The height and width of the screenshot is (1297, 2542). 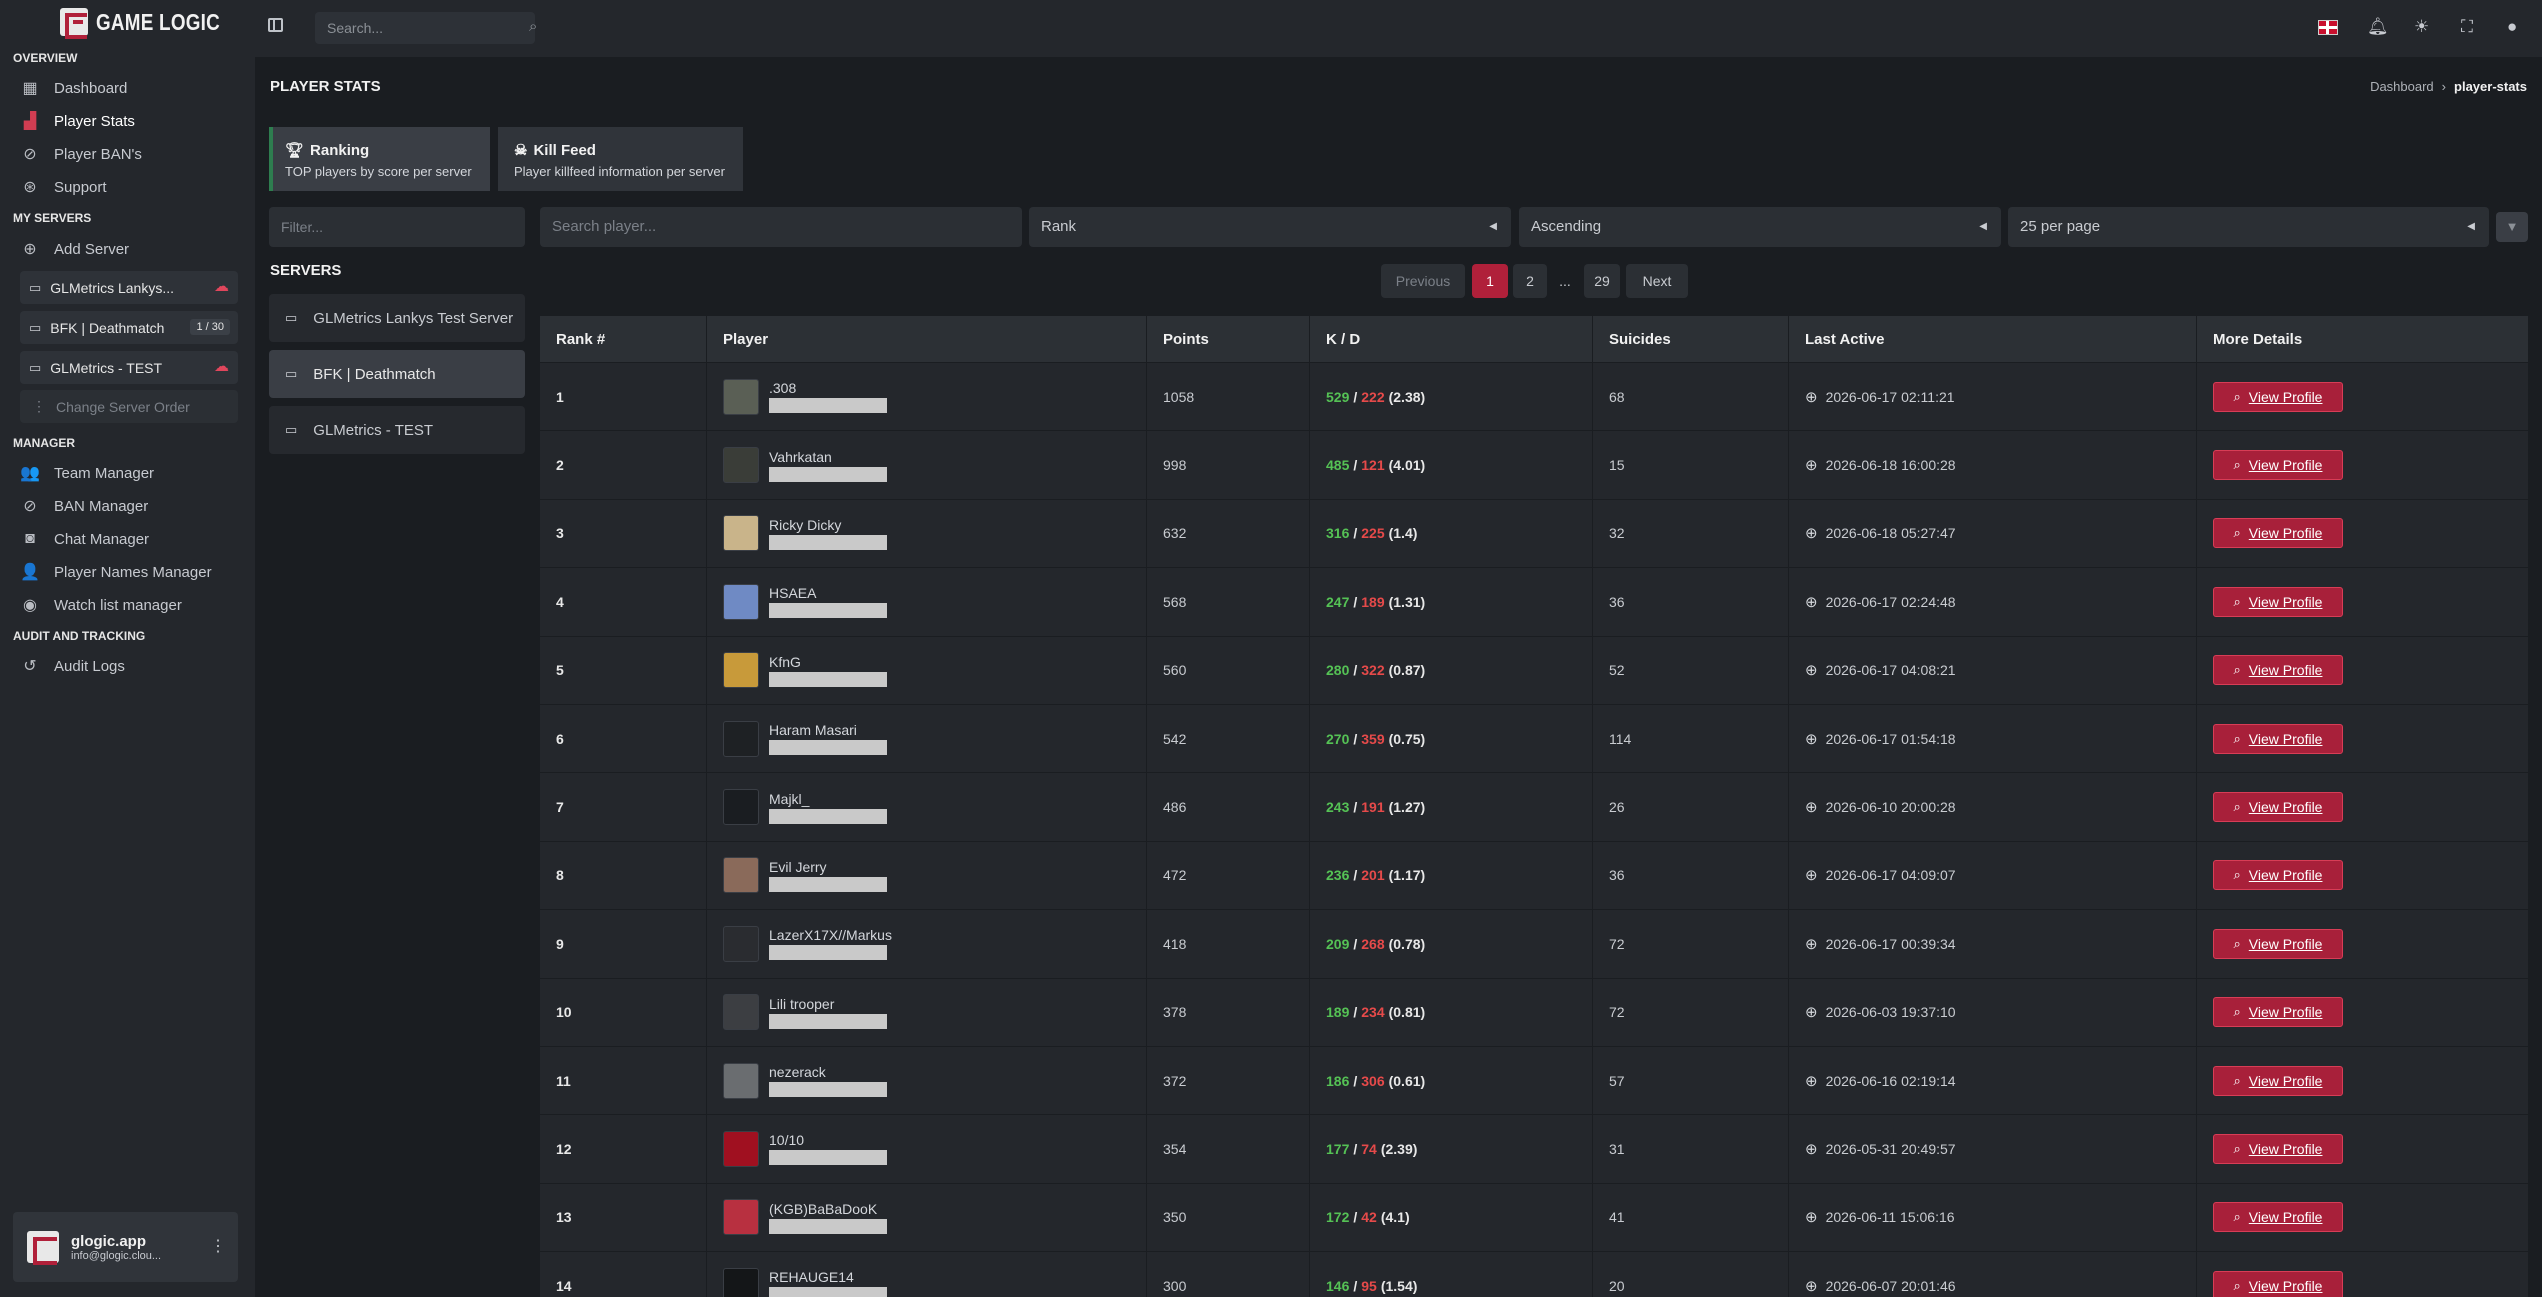 I want to click on nav-audit-logs: ↺ Audit Logs, so click(x=127, y=666).